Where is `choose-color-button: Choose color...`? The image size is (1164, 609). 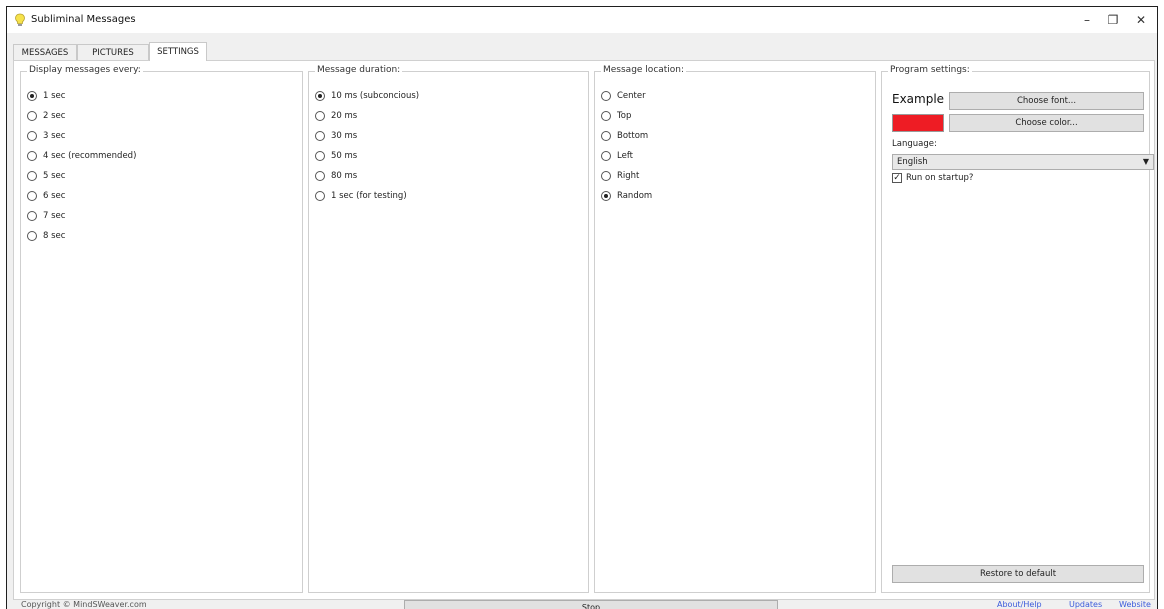 choose-color-button: Choose color... is located at coordinates (1046, 123).